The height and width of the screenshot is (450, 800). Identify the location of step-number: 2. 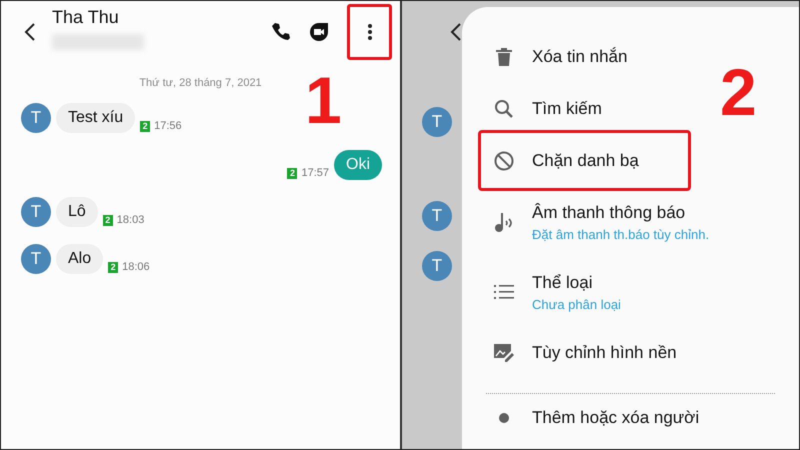
(738, 92).